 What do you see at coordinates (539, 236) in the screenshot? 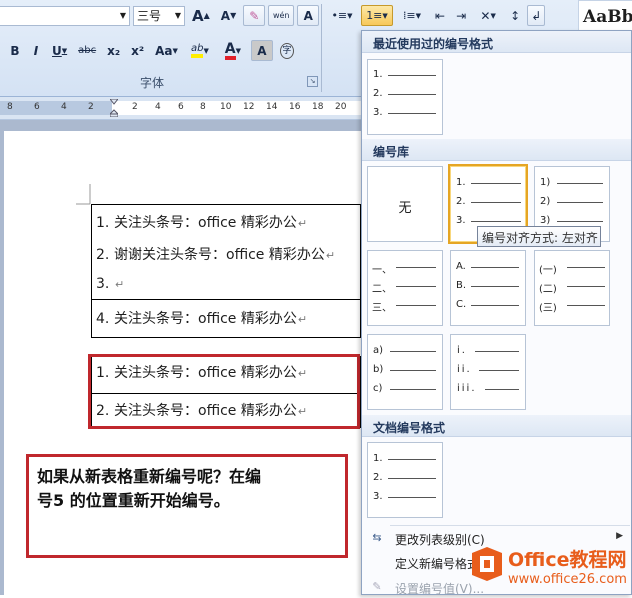
I see `alignment-tooltip: 编号对齐方式: 左对齐` at bounding box center [539, 236].